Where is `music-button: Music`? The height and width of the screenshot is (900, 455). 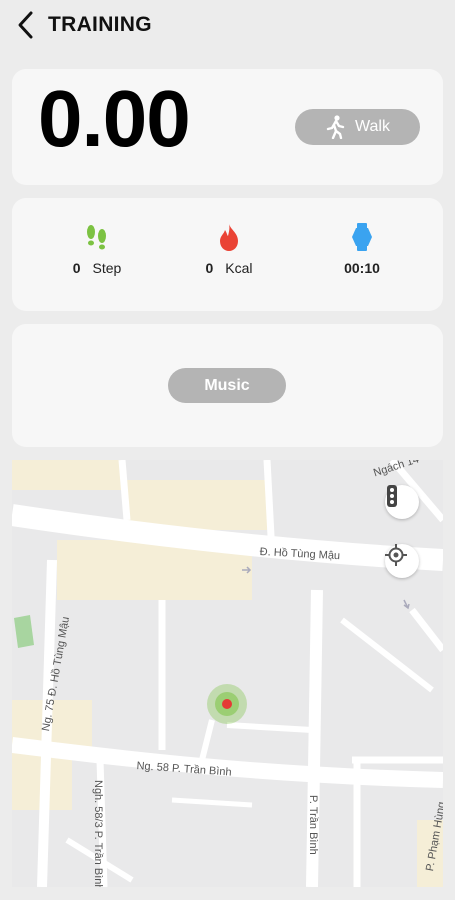 music-button: Music is located at coordinates (227, 385).